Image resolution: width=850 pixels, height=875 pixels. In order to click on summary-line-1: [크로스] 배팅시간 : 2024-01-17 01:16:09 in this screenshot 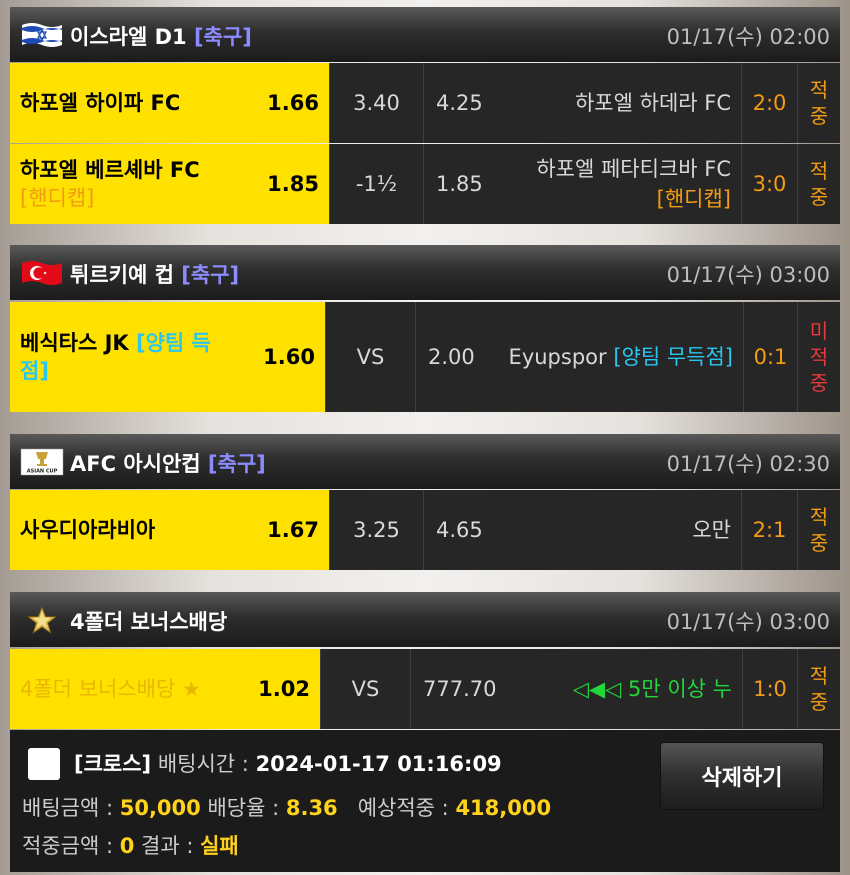, I will do `click(288, 763)`.